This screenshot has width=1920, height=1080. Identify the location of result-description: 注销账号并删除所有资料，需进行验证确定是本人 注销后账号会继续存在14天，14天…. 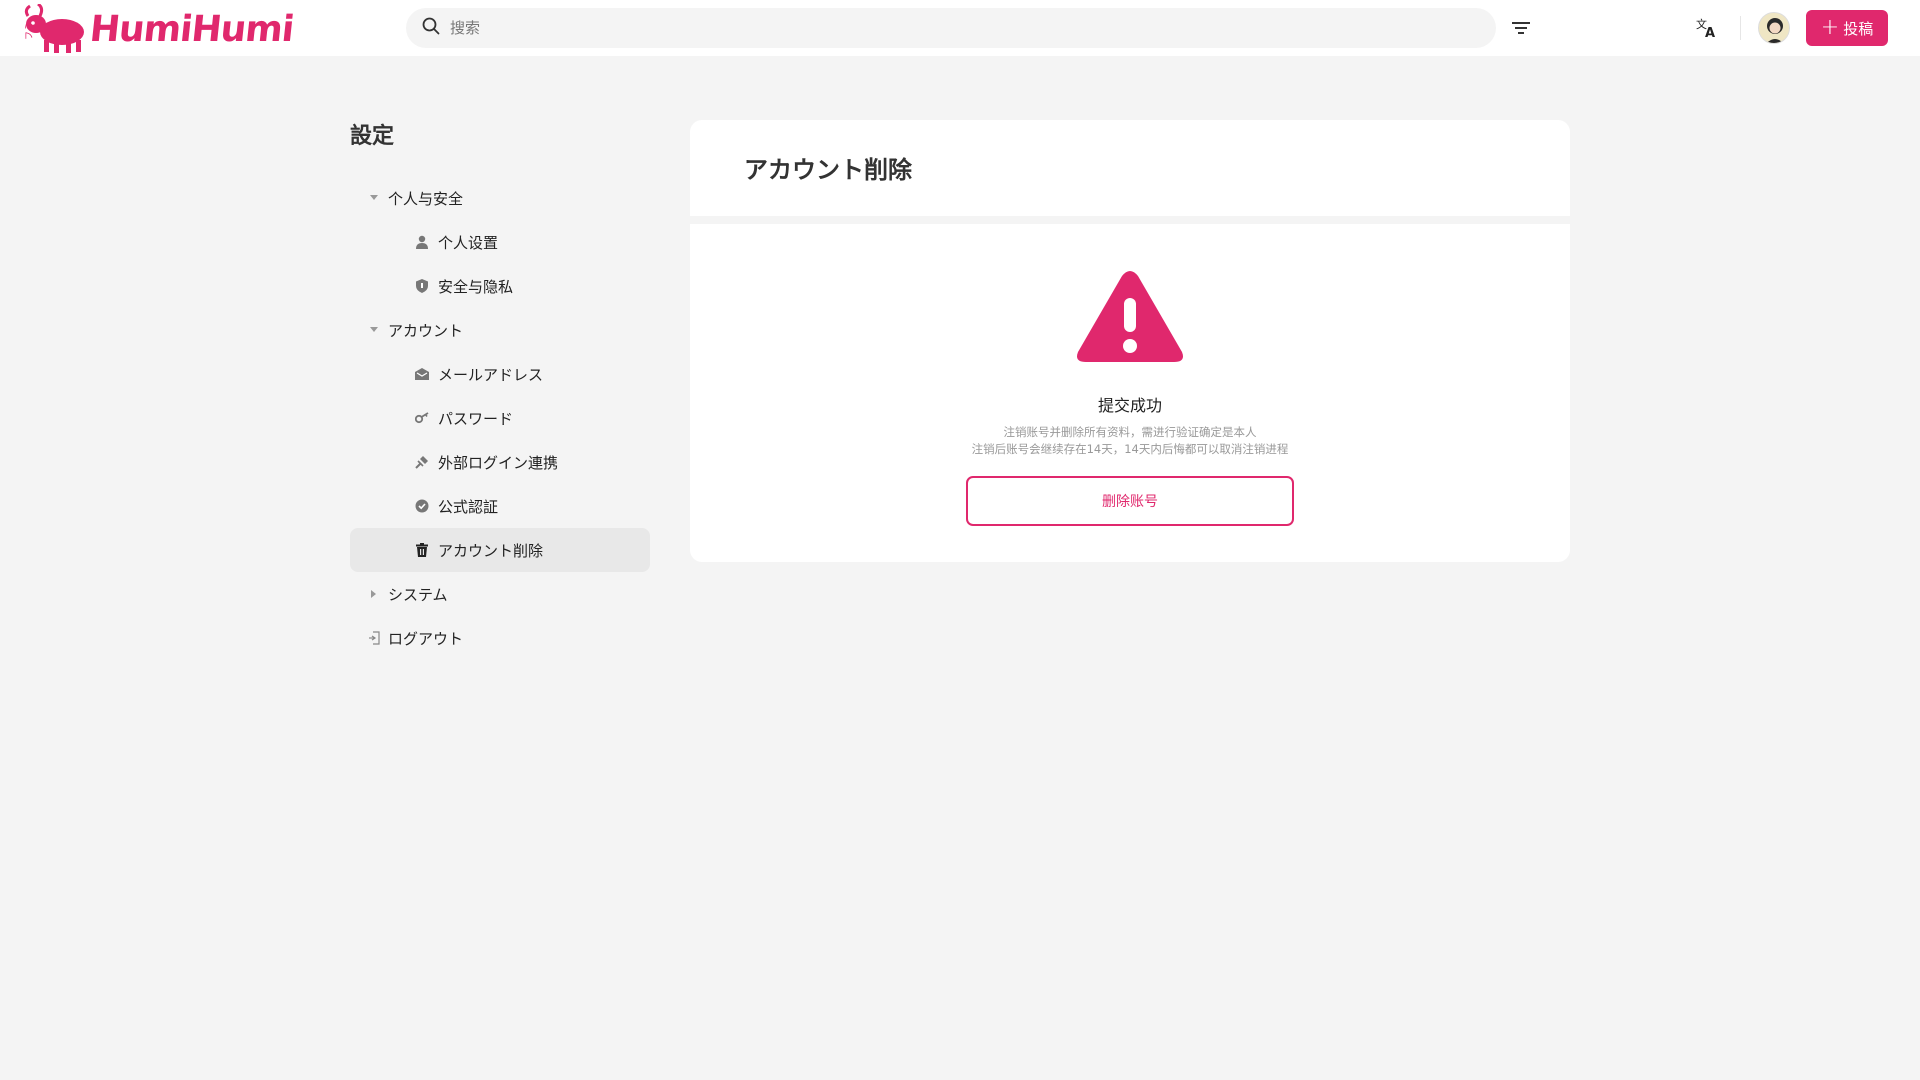
(1130, 441).